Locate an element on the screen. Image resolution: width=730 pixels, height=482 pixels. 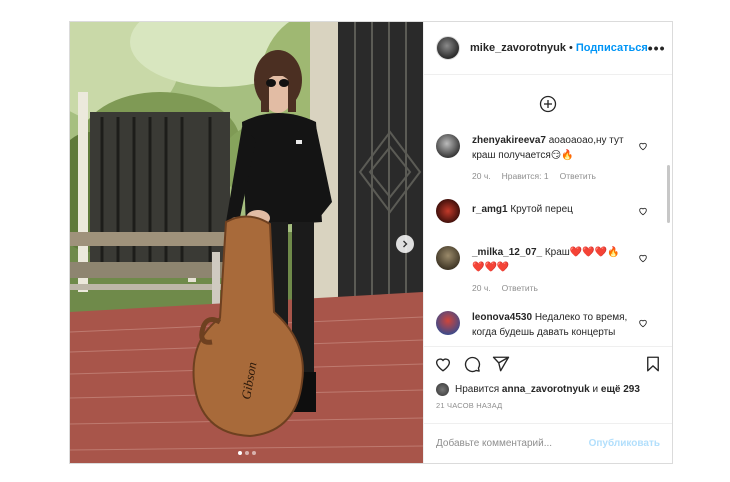
comment-username: leonova4530 is located at coordinates (502, 317).